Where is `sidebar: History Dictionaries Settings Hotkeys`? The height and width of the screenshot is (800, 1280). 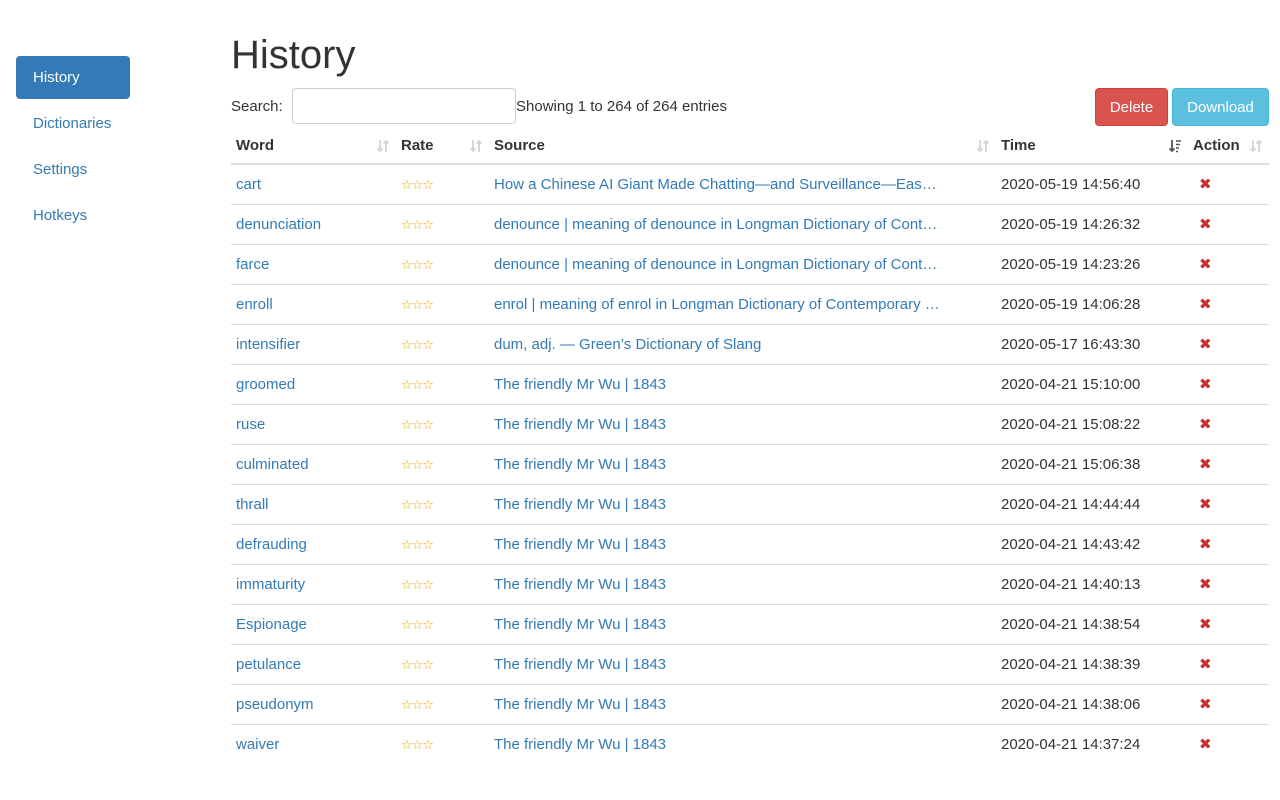 sidebar: History Dictionaries Settings Hotkeys is located at coordinates (73, 148).